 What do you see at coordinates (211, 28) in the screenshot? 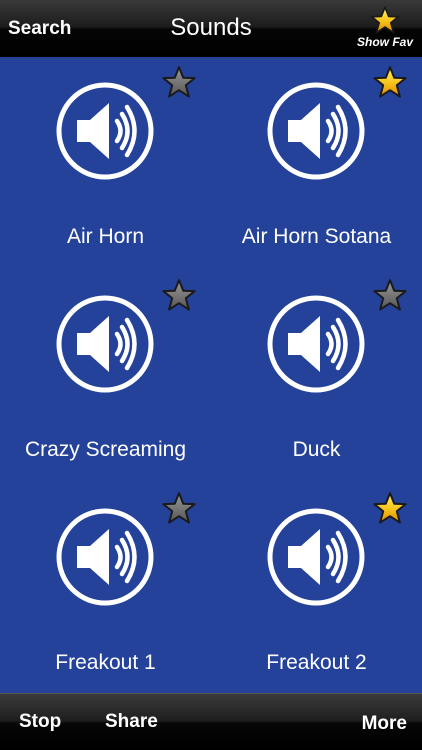
I see `navigation-bar: Search Sounds Show Fav` at bounding box center [211, 28].